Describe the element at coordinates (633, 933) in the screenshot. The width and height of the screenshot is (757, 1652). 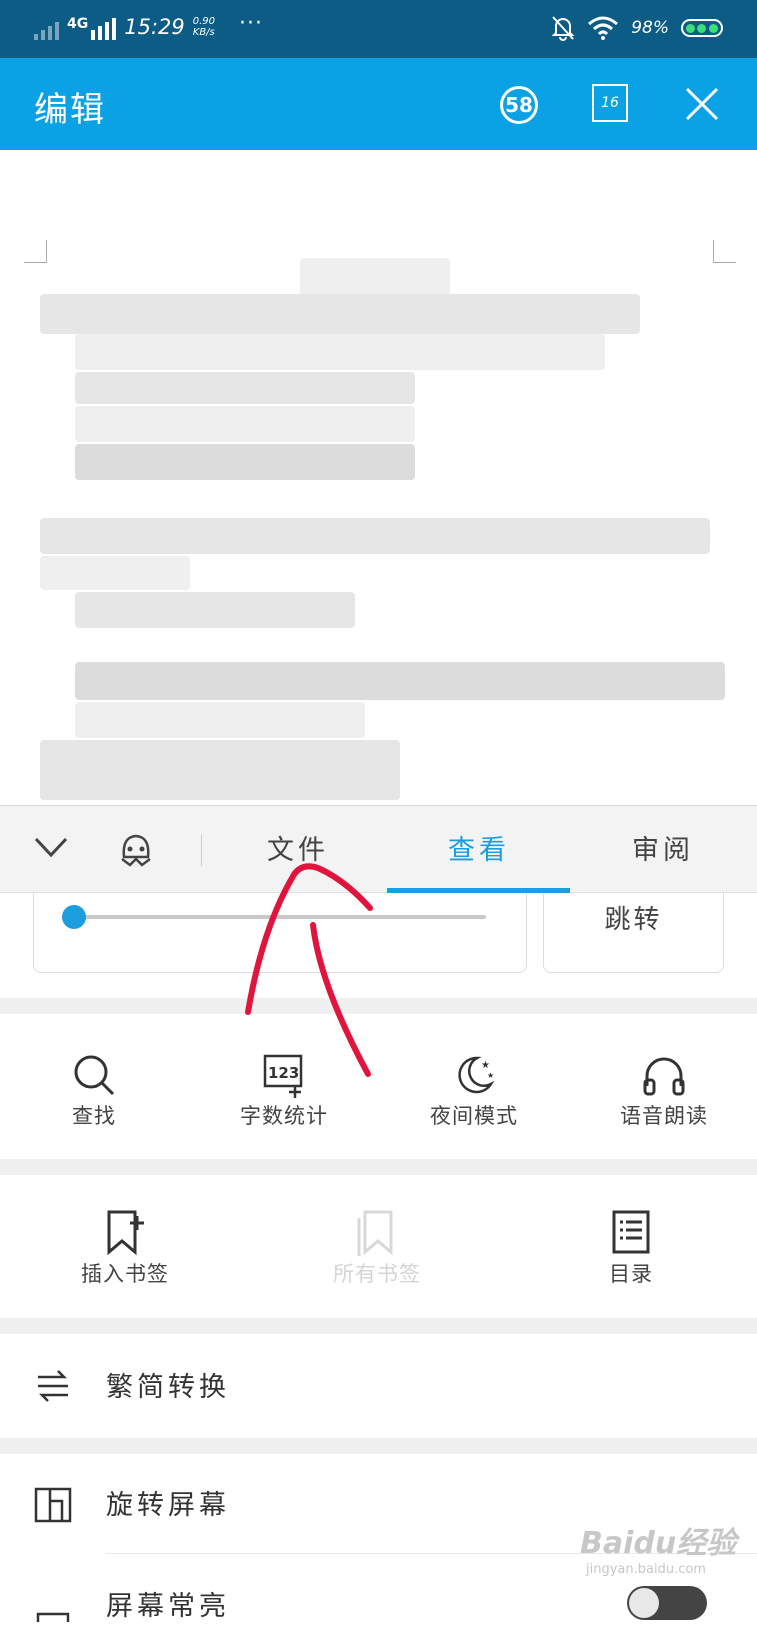
I see `jump-button: 跳转` at that location.